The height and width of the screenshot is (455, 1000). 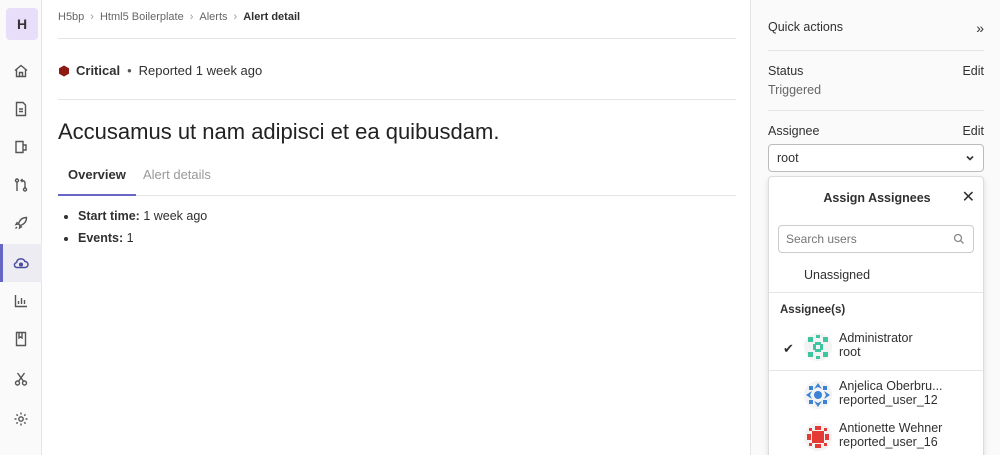 What do you see at coordinates (21, 223) in the screenshot?
I see `deployments-icon` at bounding box center [21, 223].